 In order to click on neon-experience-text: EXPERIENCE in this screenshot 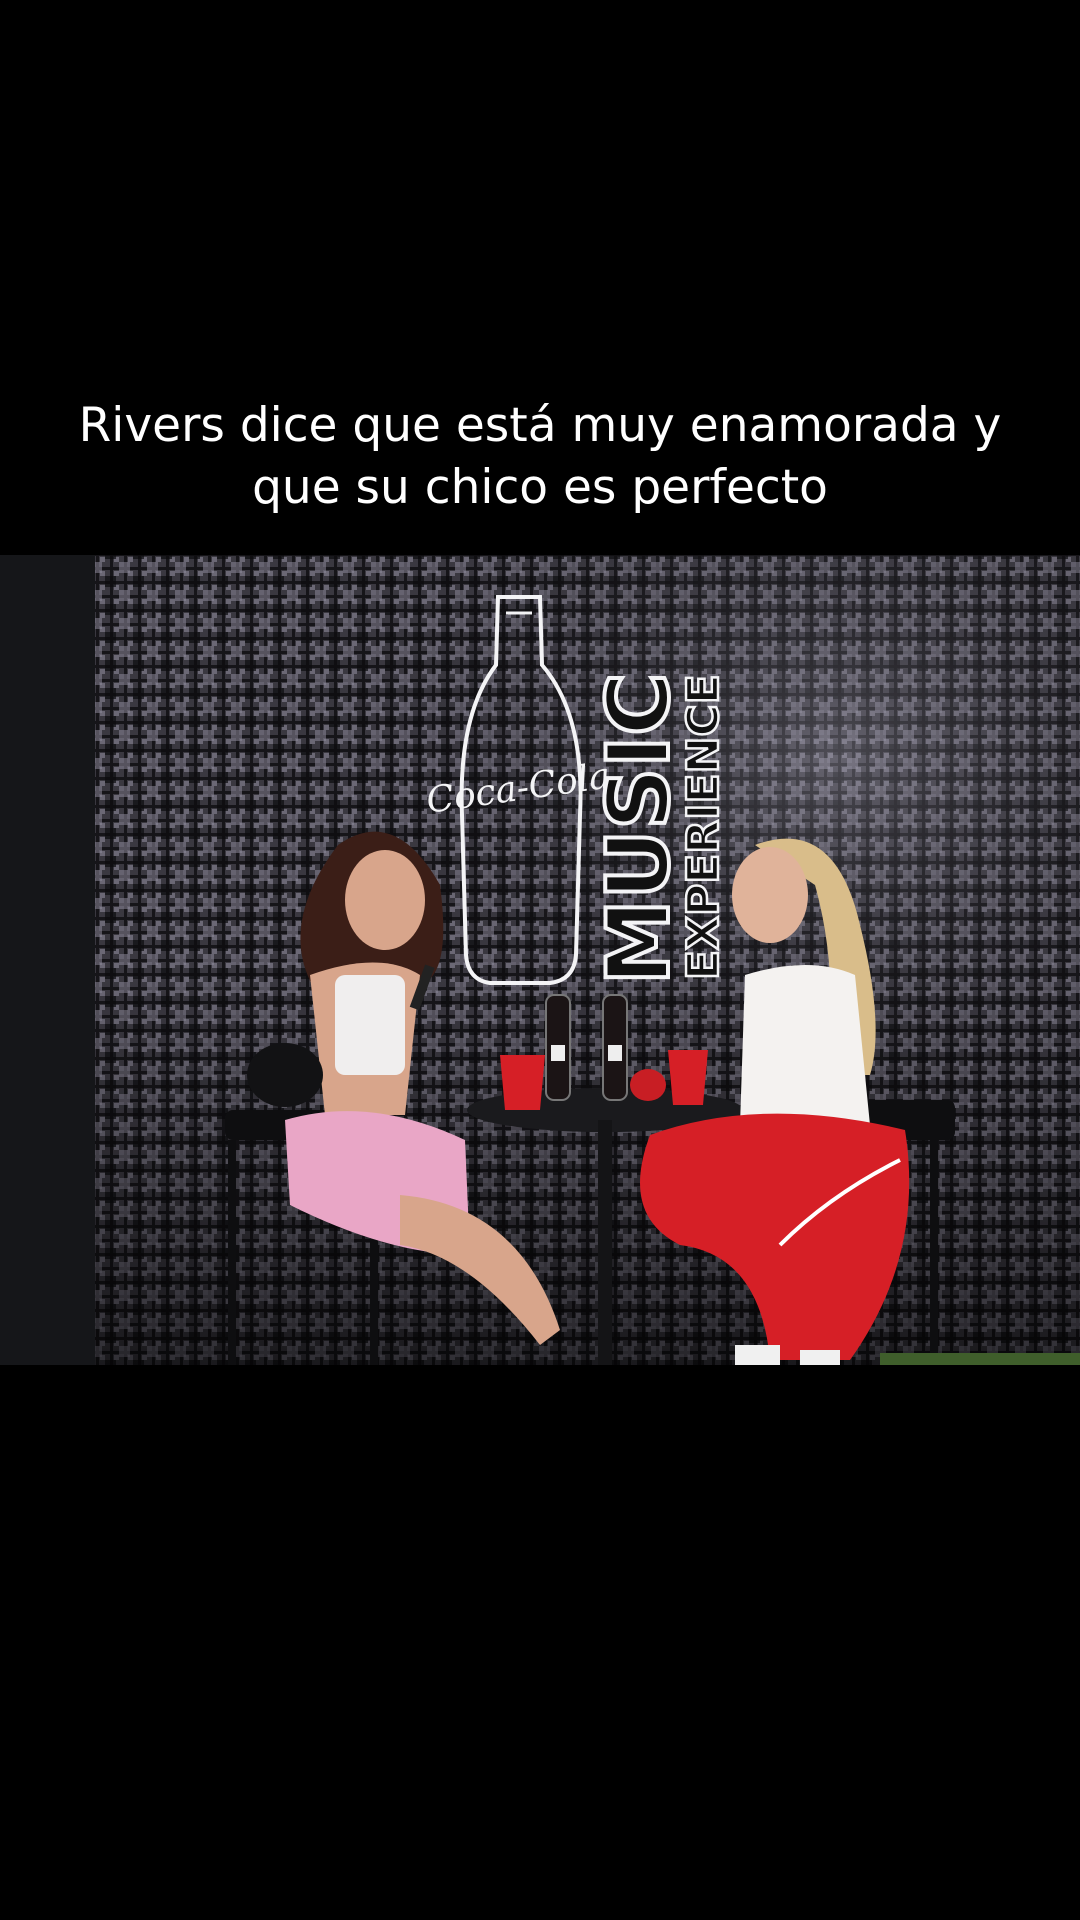, I will do `click(703, 827)`.